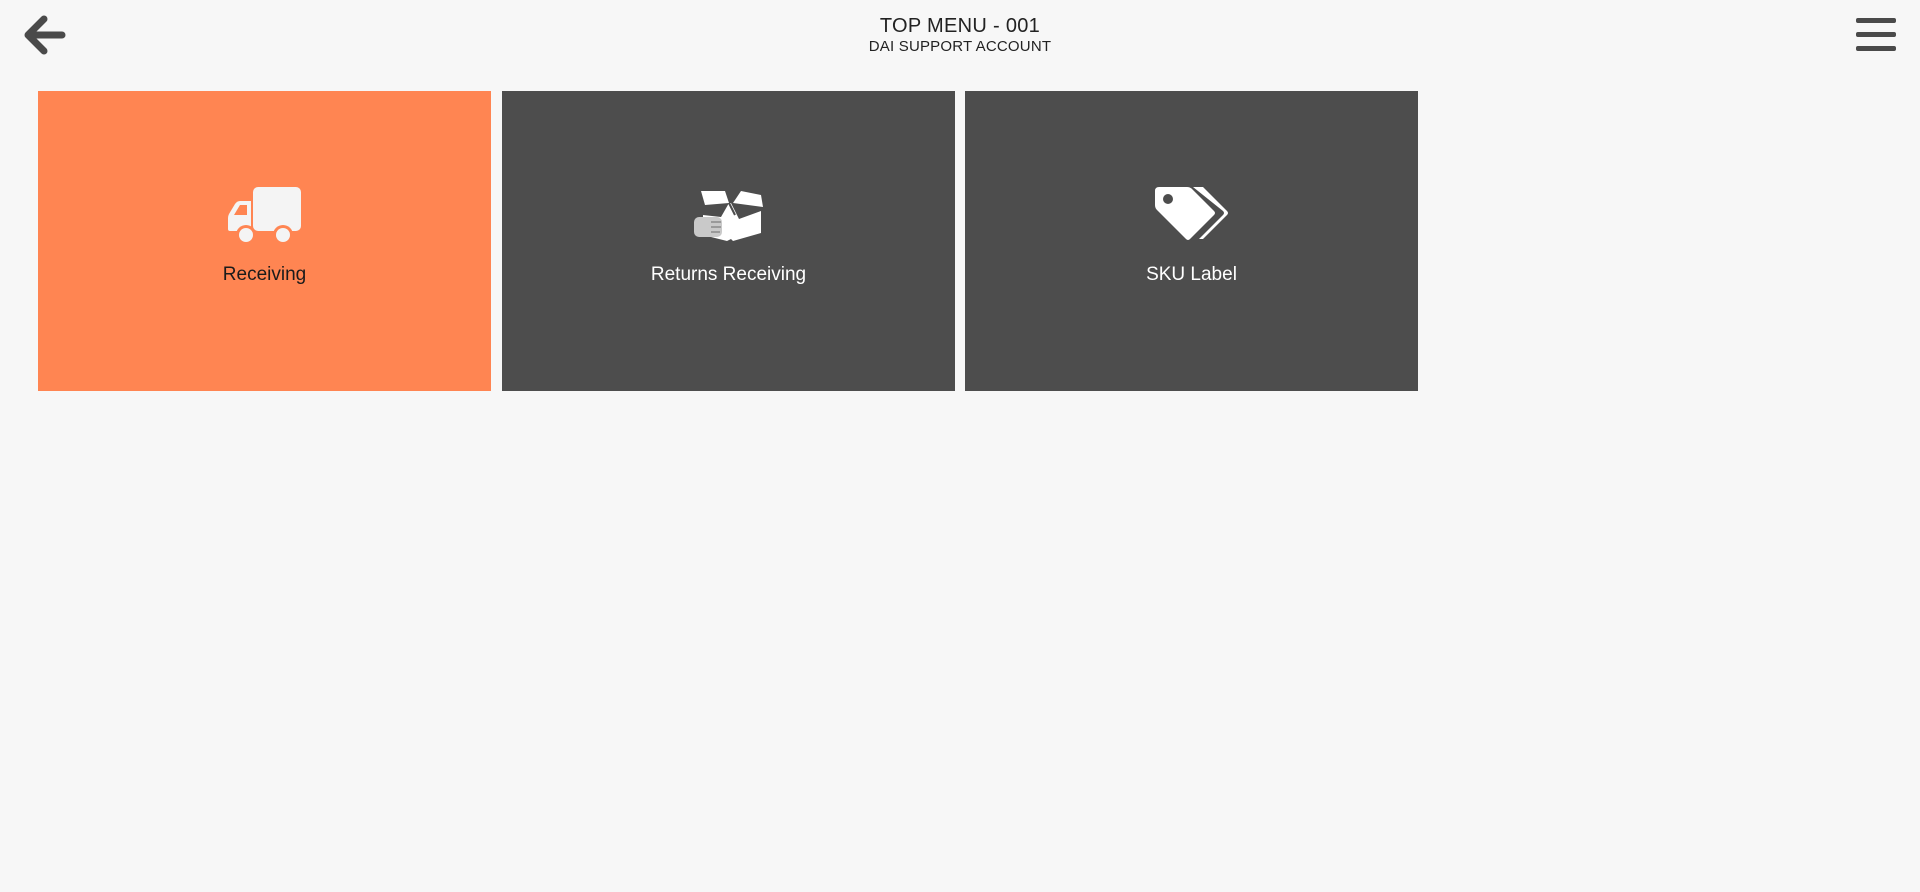 The image size is (1920, 892). I want to click on open-box-icon, so click(728, 216).